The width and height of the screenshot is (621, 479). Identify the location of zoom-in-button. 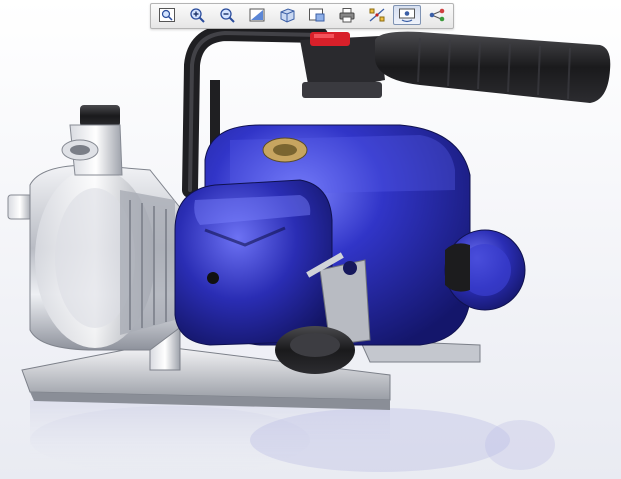
(197, 15).